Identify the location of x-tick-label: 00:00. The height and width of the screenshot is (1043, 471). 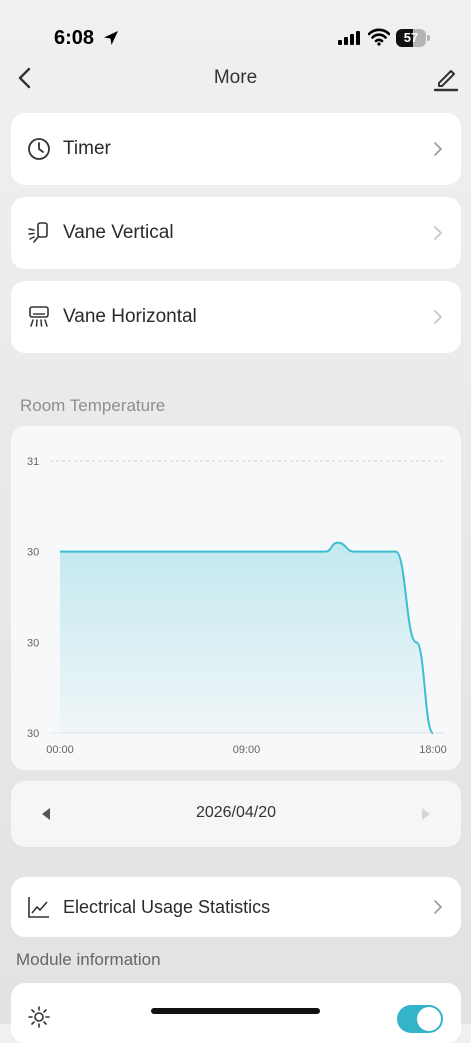
(60, 750).